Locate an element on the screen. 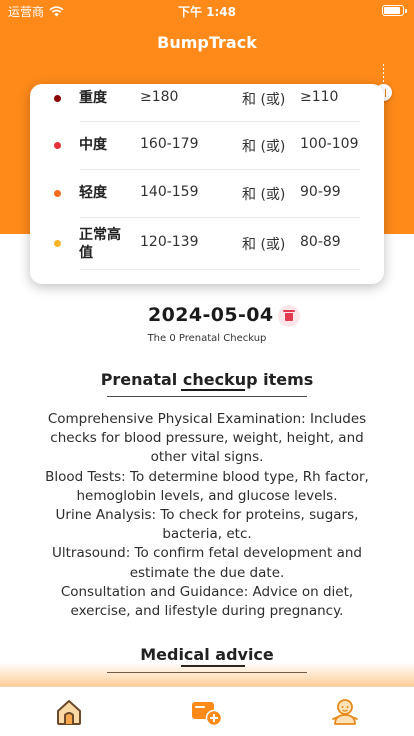  bottom-glow is located at coordinates (207, 675).